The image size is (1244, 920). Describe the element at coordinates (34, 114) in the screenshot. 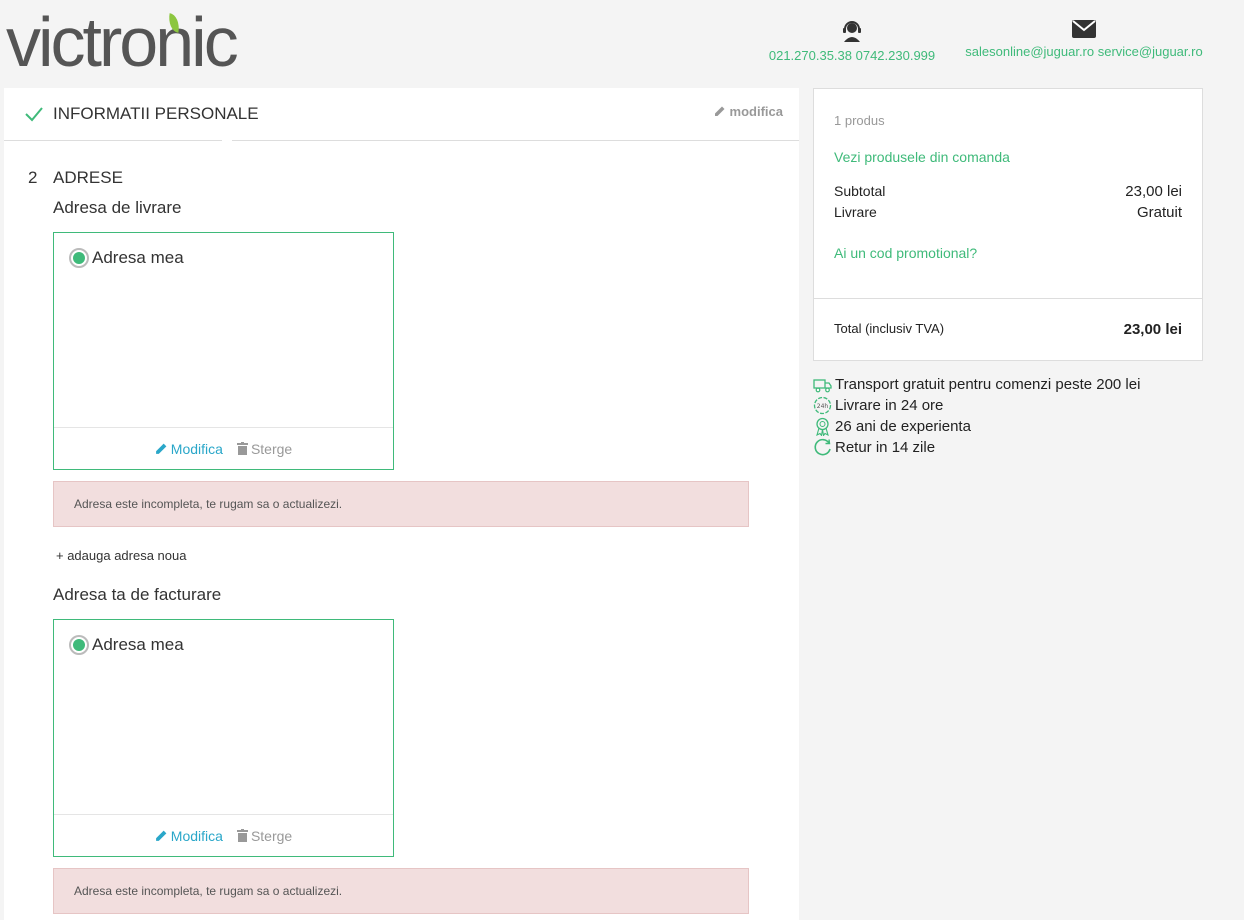

I see `check-icon` at that location.